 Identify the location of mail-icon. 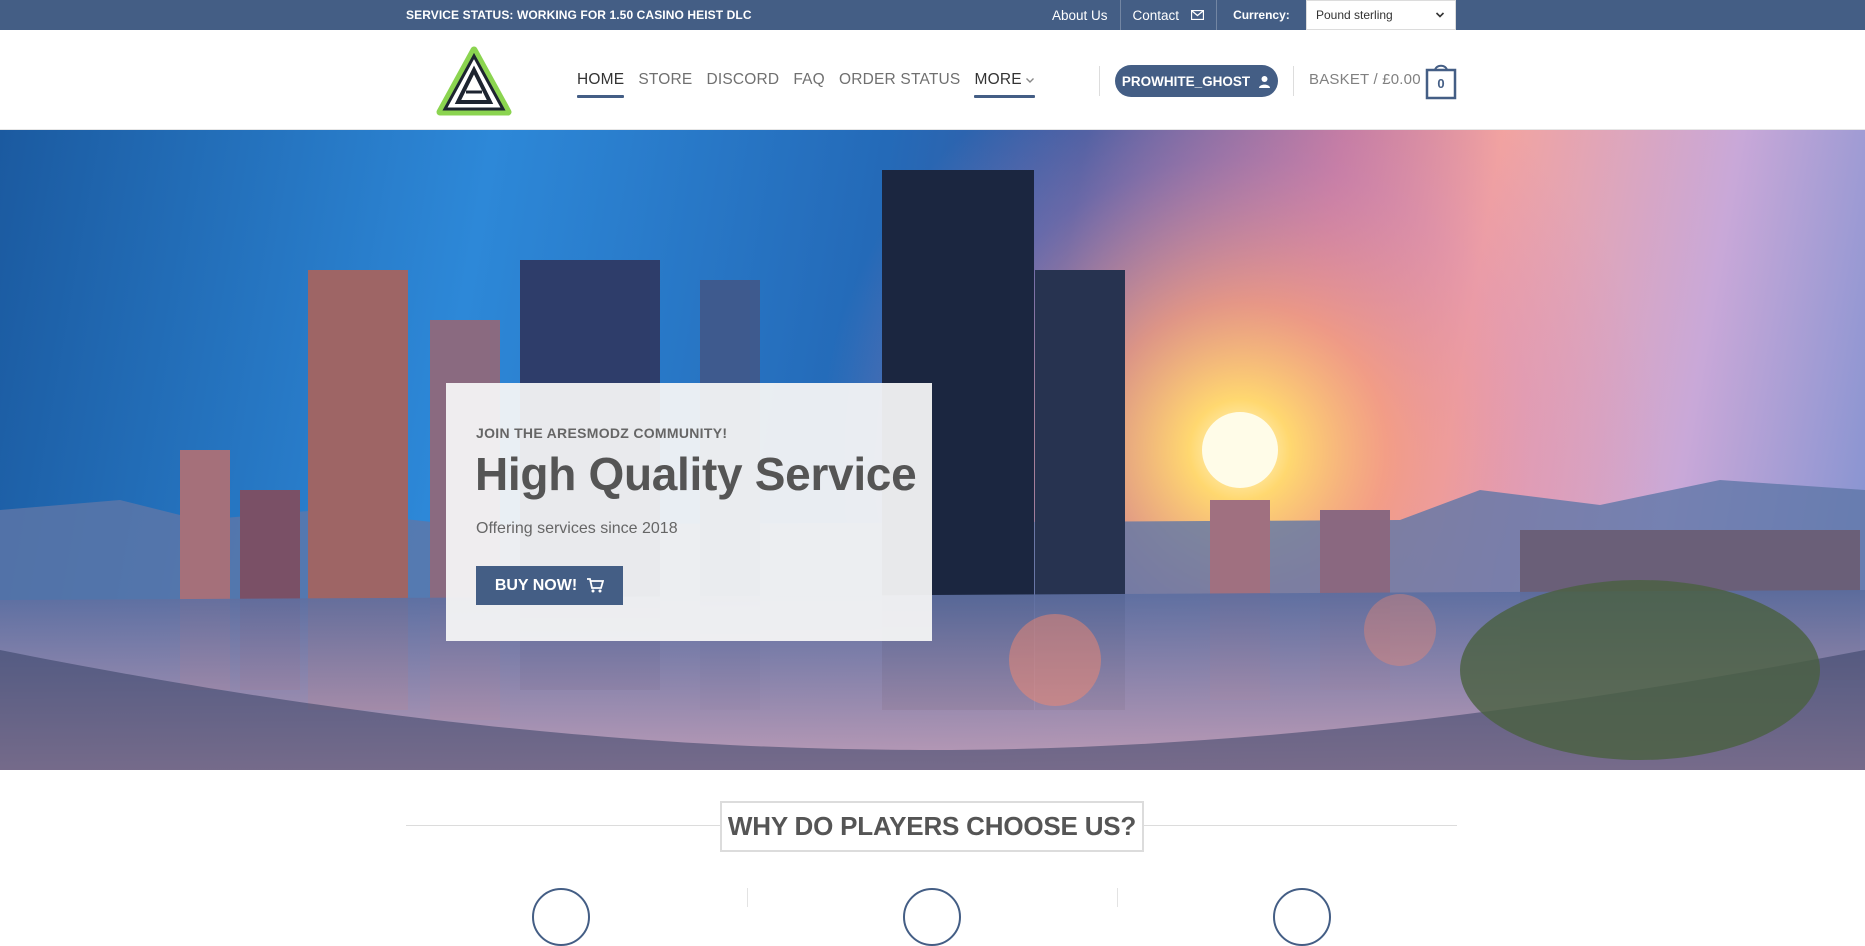
(1198, 15).